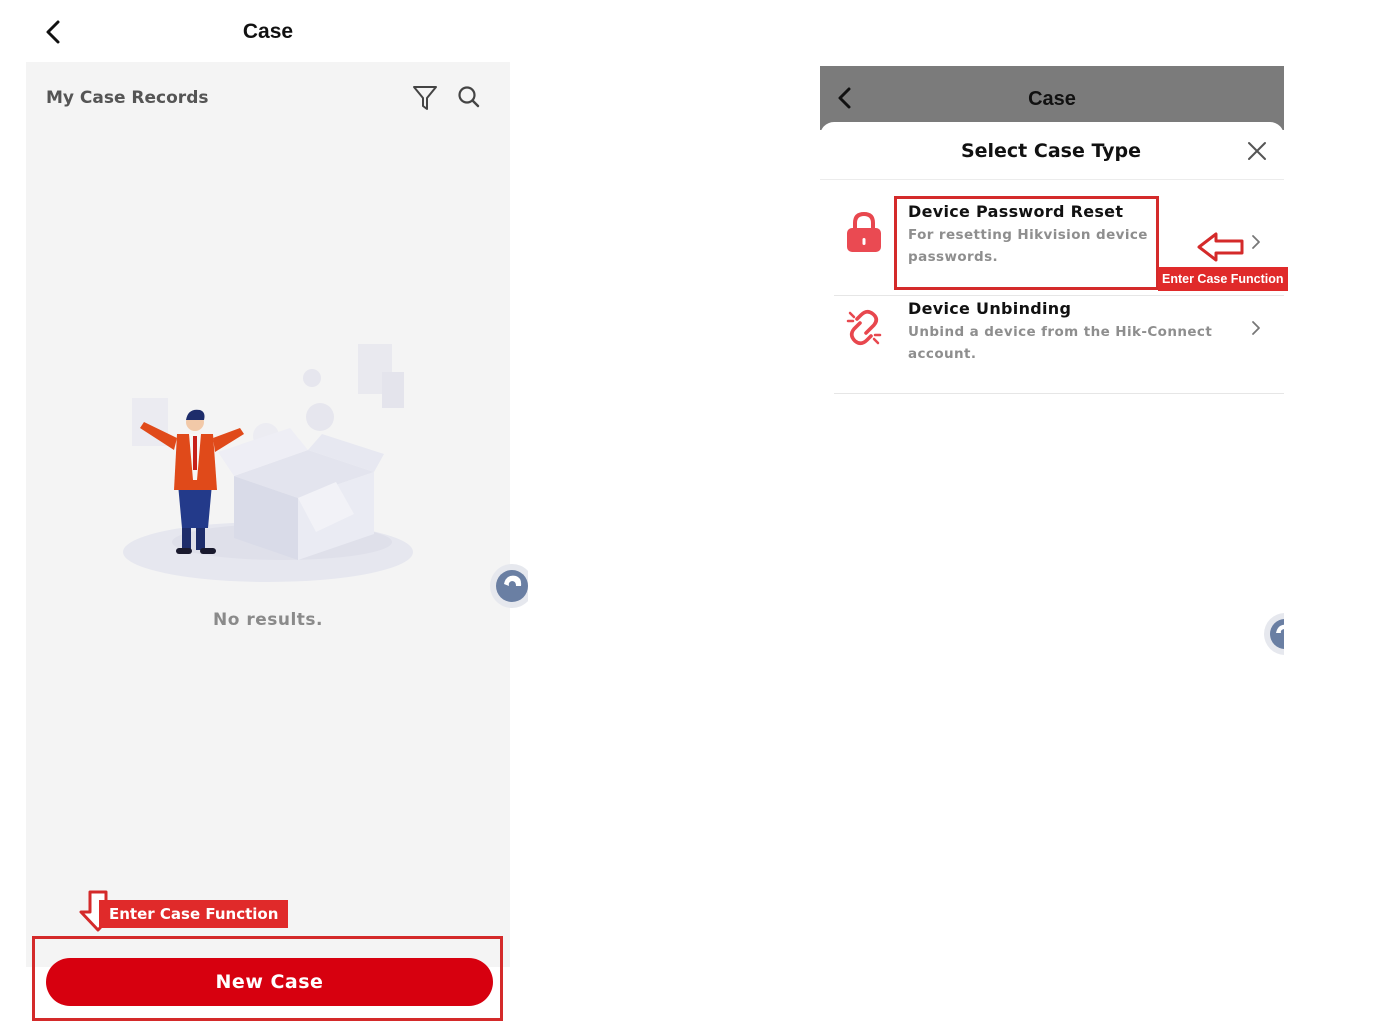 Image resolution: width=1382 pixels, height=1021 pixels. Describe the element at coordinates (1026, 243) in the screenshot. I see `highlight-frame` at that location.